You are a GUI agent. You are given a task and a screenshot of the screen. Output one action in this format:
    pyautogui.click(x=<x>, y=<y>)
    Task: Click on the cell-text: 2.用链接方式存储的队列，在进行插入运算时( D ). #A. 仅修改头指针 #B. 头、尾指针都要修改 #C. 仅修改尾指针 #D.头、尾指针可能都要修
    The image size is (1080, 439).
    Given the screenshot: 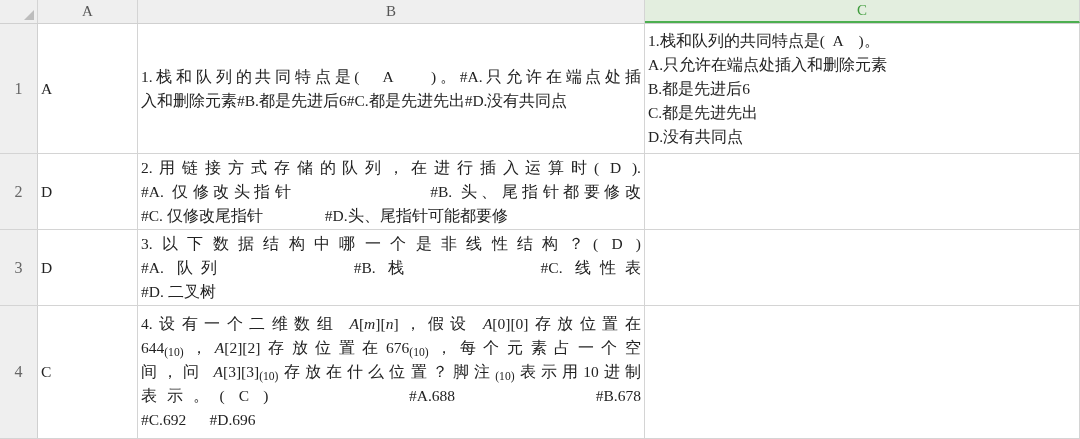 What is the action you would take?
    pyautogui.click(x=391, y=191)
    